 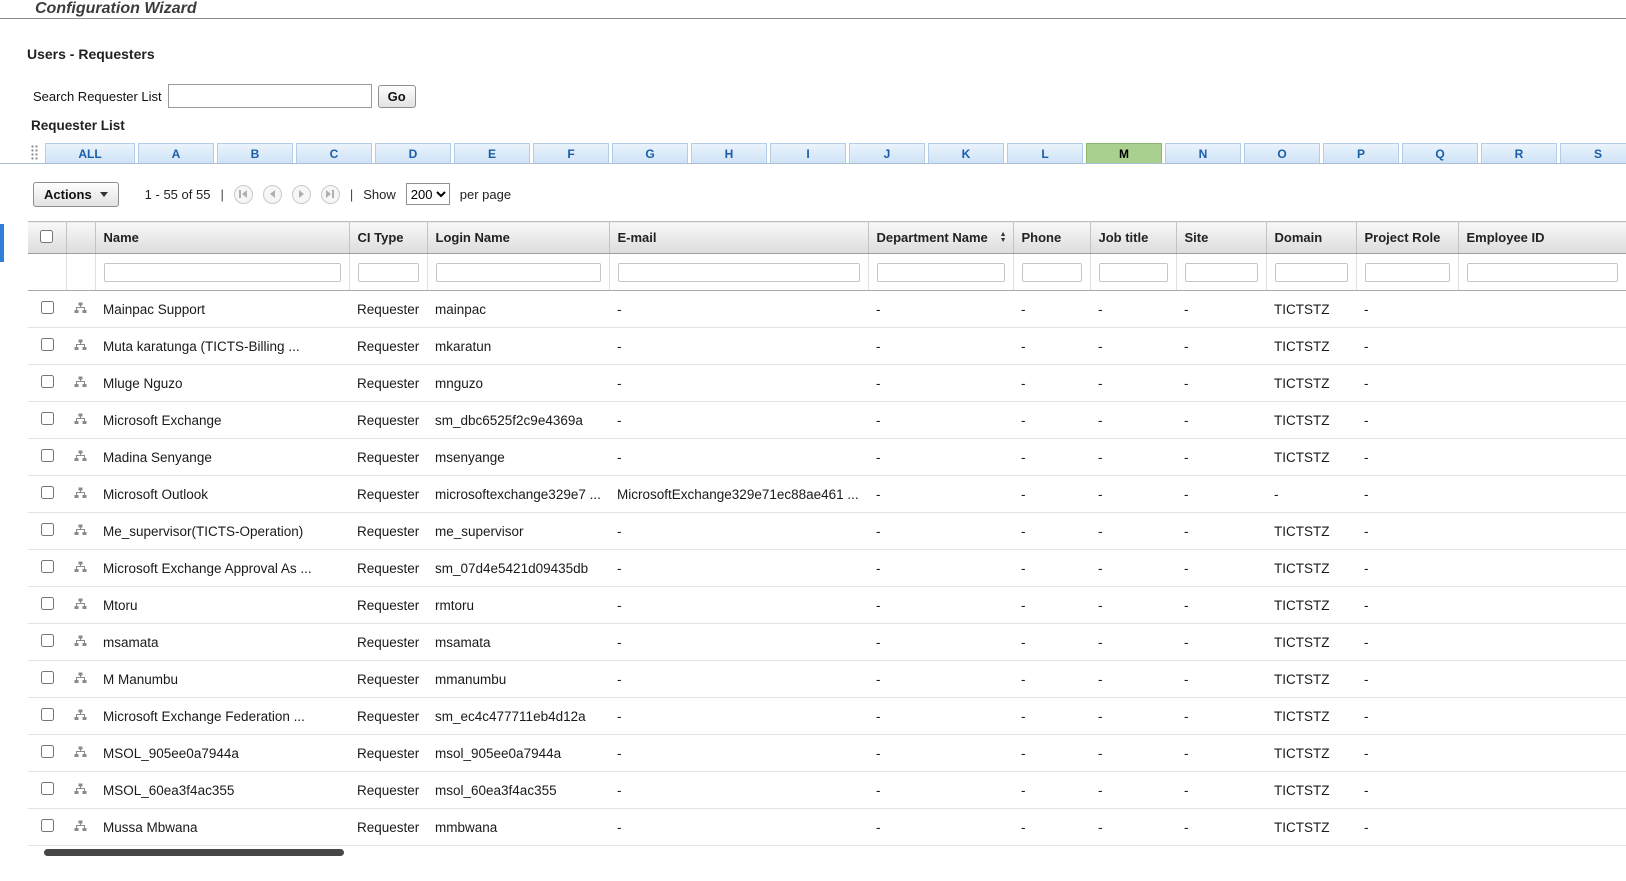 What do you see at coordinates (222, 753) in the screenshot?
I see `cell-name: MSOL_905ee0a7944a` at bounding box center [222, 753].